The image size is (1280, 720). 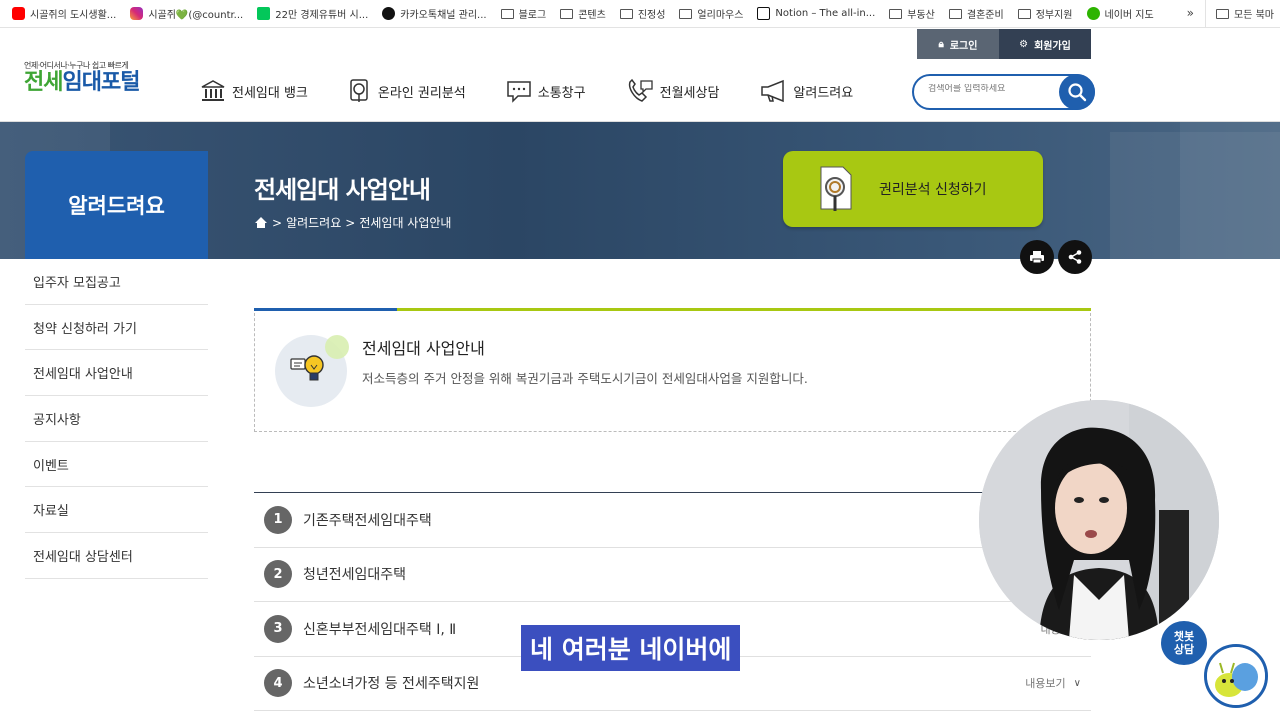 I want to click on megaphone-icon, so click(x=773, y=91).